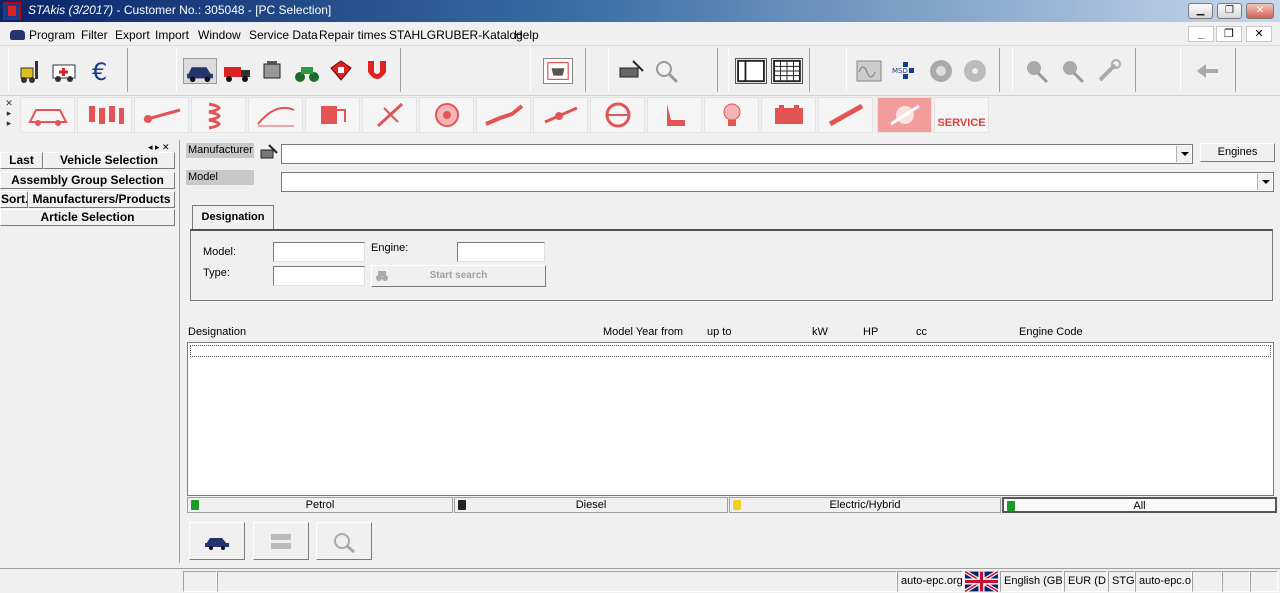  Describe the element at coordinates (1109, 71) in the screenshot. I see `wrench-icon` at that location.